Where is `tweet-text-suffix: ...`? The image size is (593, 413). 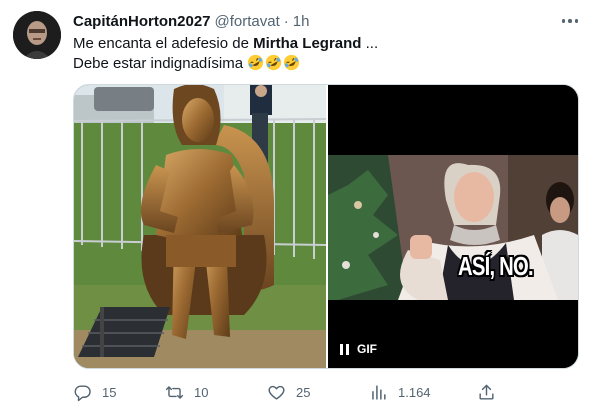
tweet-text-suffix: ... is located at coordinates (370, 43).